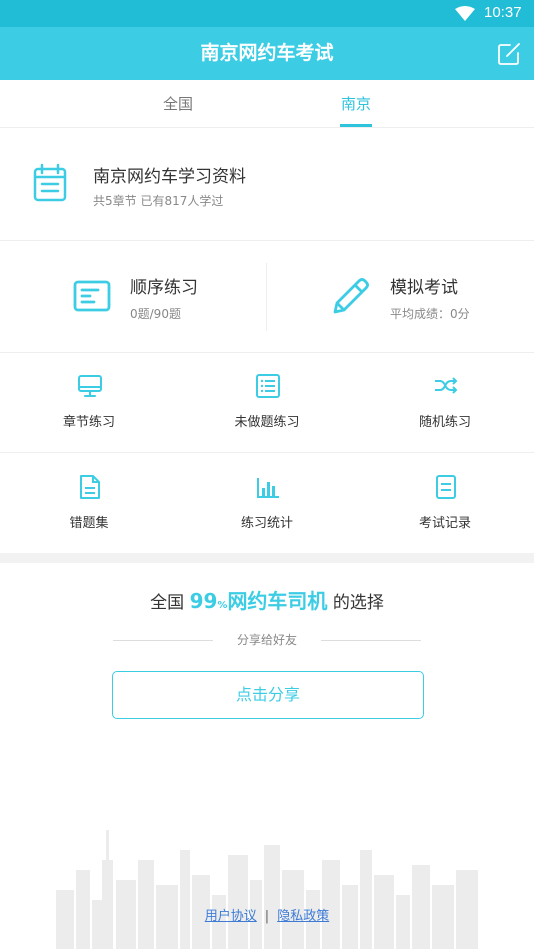  I want to click on share-hint: 分享给好友, so click(267, 640).